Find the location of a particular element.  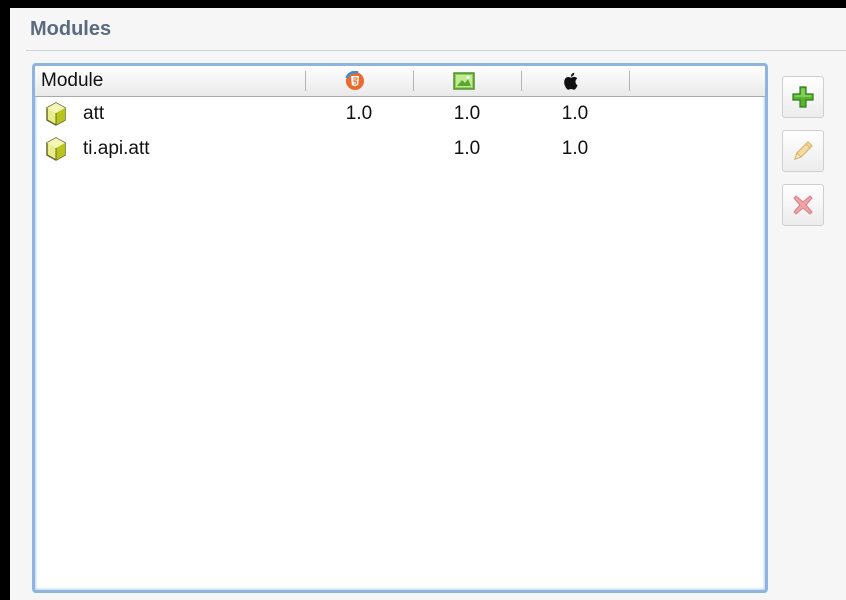

remove-module-button is located at coordinates (803, 205).